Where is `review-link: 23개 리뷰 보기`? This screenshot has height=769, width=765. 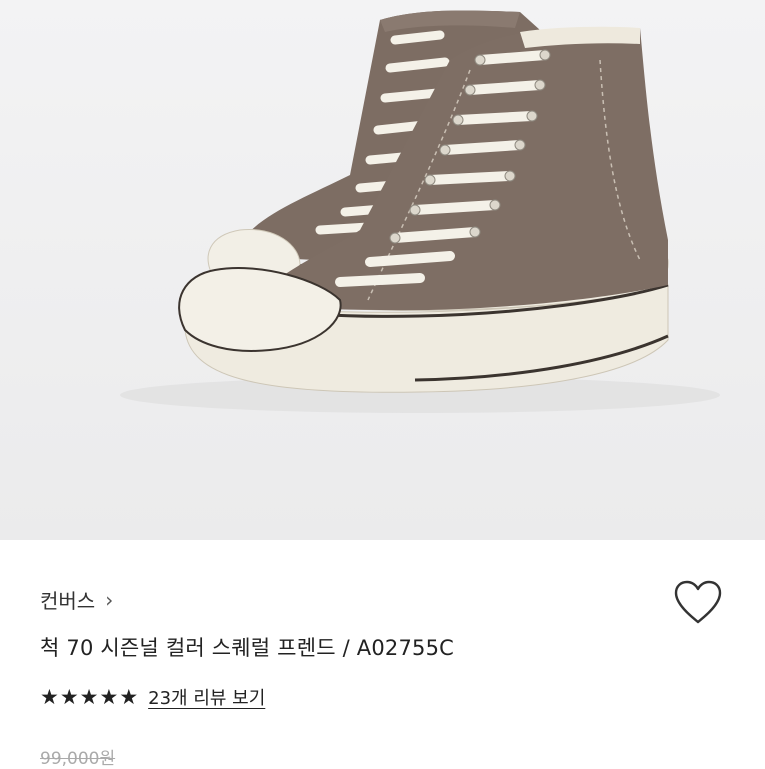
review-link: 23개 리뷰 보기 is located at coordinates (206, 697).